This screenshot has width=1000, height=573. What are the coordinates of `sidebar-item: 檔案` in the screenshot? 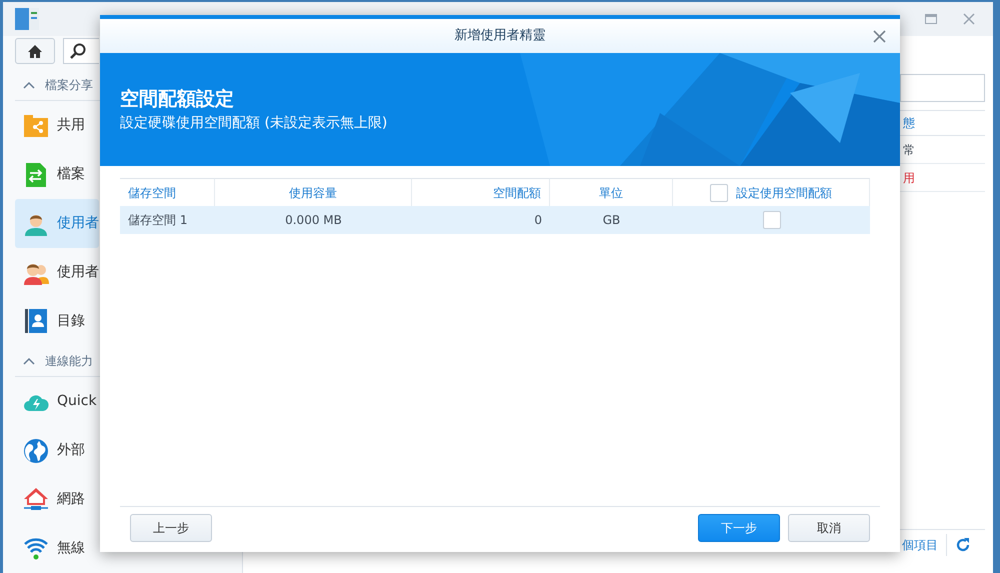 It's located at (57, 175).